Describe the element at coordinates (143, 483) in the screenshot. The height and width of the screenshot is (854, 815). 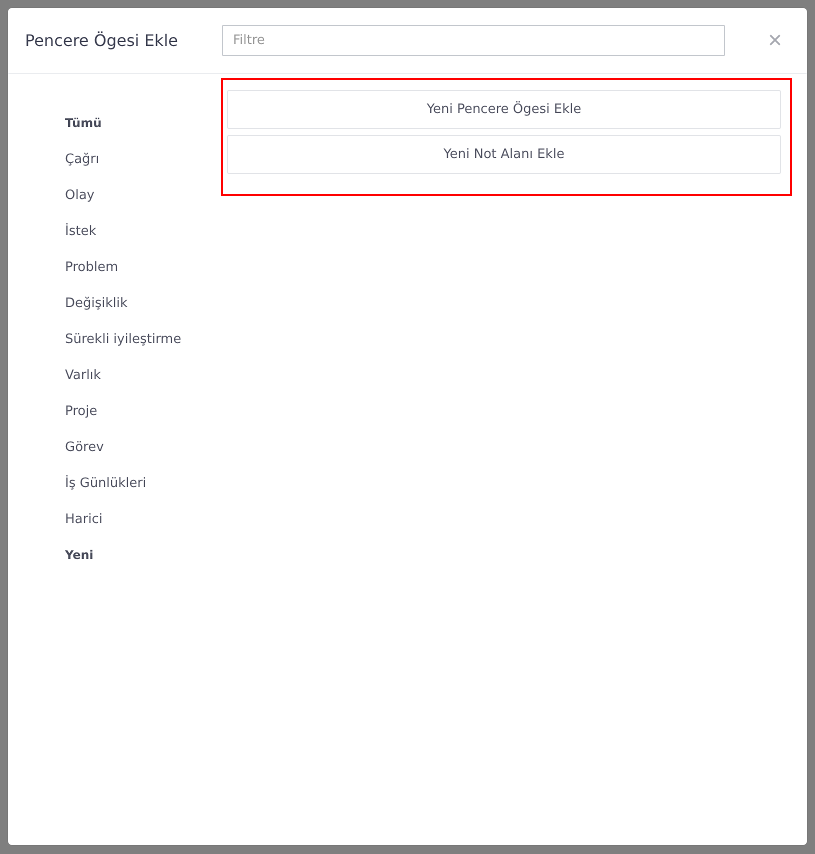
I see `category-item: İş Günlükleri` at that location.